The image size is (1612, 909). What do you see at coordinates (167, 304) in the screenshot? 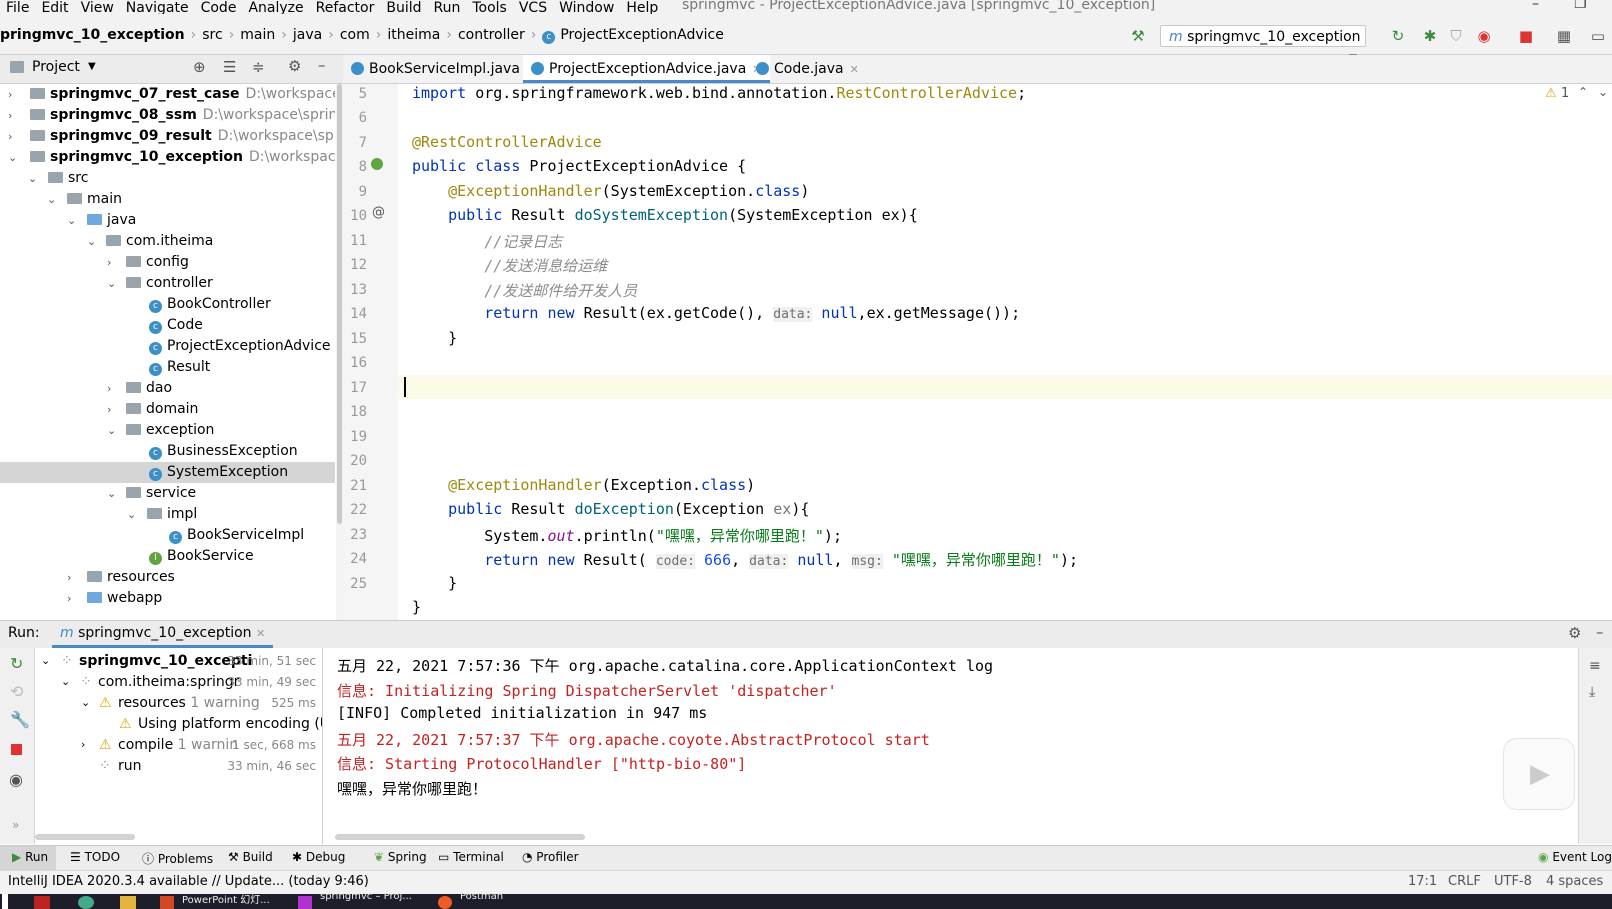
I see `tree-item: c BookController` at bounding box center [167, 304].